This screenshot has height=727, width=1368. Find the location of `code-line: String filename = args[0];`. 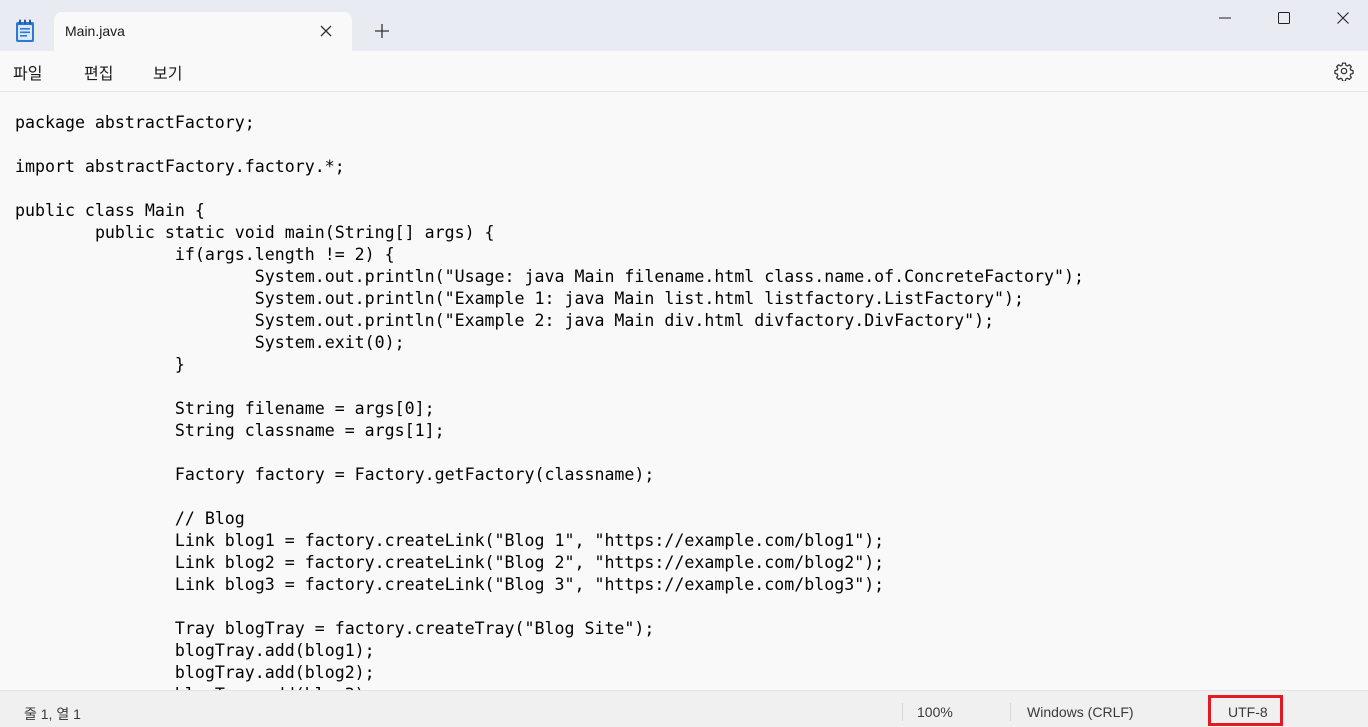

code-line: String filename = args[0]; is located at coordinates (225, 408).